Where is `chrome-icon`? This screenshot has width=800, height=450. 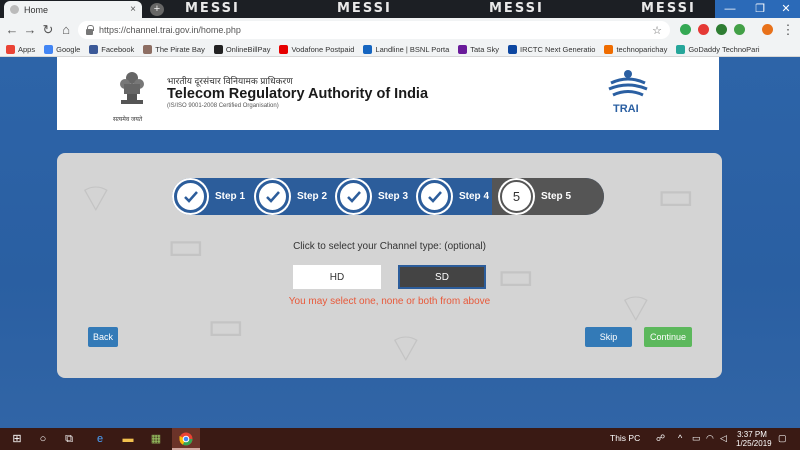 chrome-icon is located at coordinates (186, 439).